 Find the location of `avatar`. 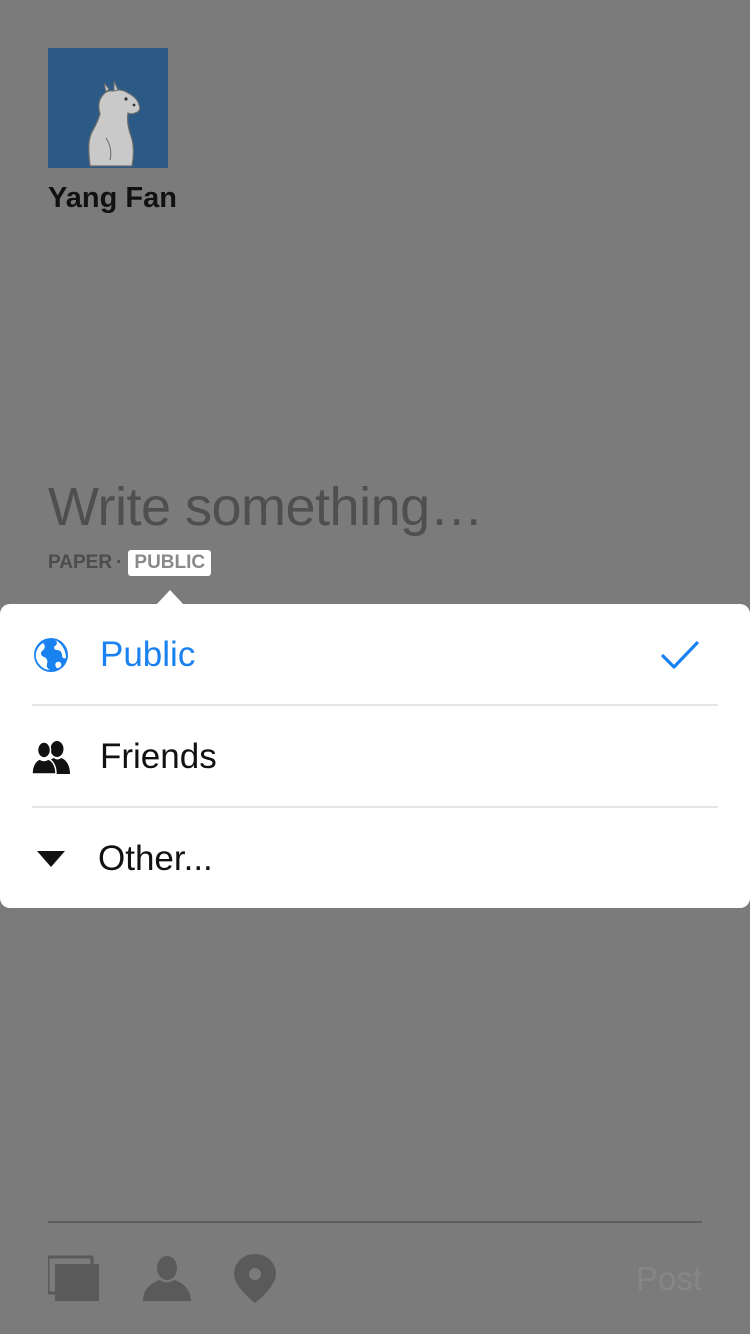

avatar is located at coordinates (108, 108).